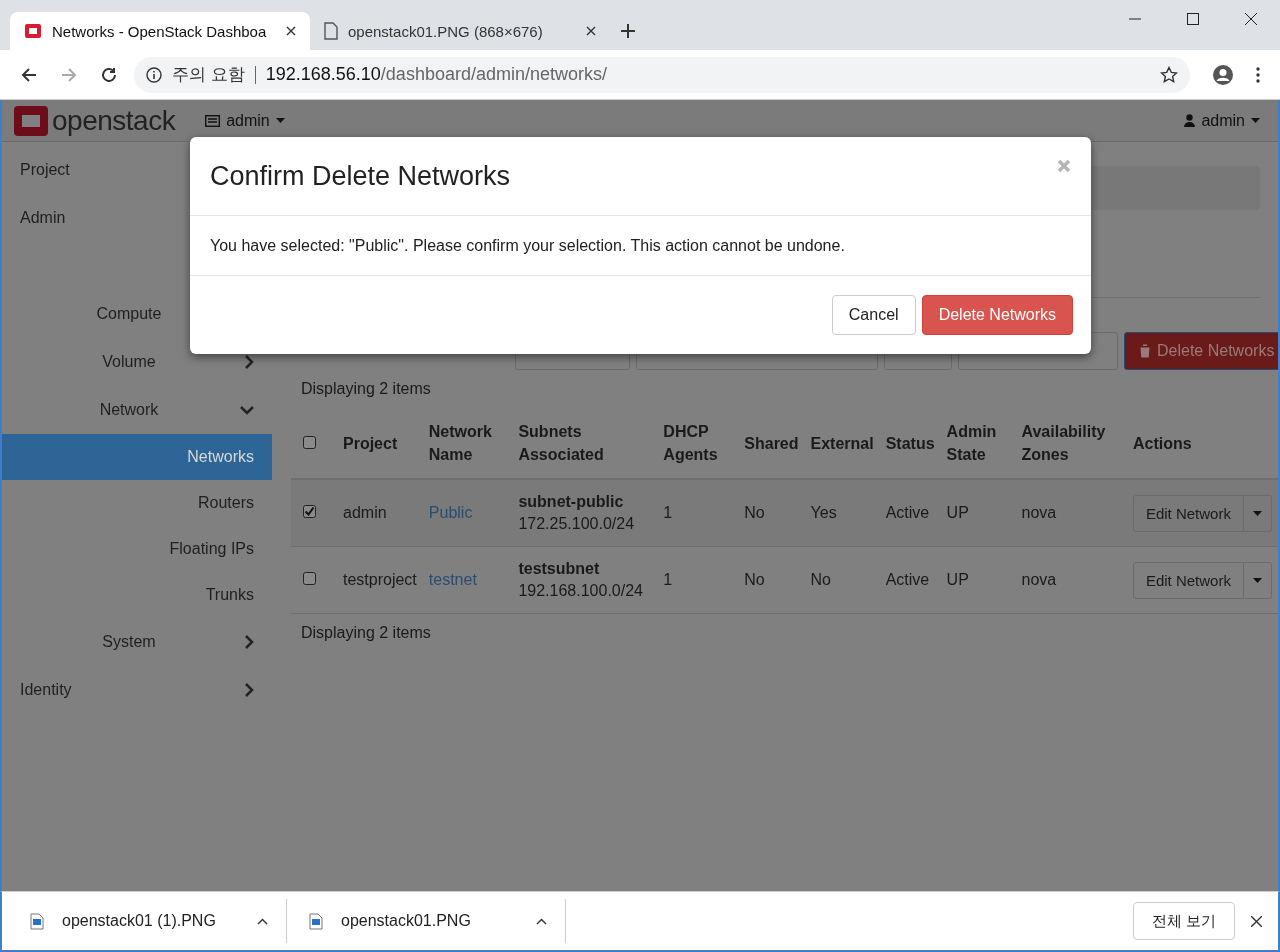  I want to click on table-cell: admin, so click(380, 513).